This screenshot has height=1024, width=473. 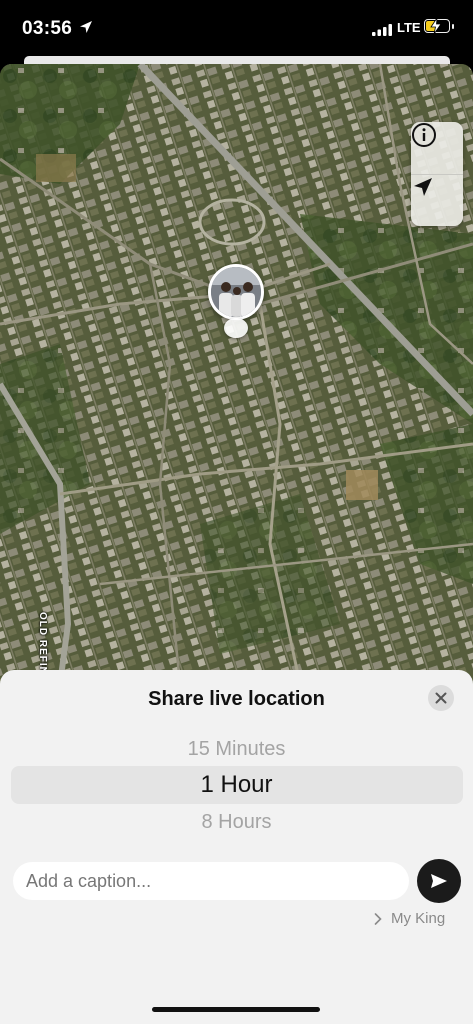 I want to click on duration-option-selected: 1 Hour, so click(x=236, y=785).